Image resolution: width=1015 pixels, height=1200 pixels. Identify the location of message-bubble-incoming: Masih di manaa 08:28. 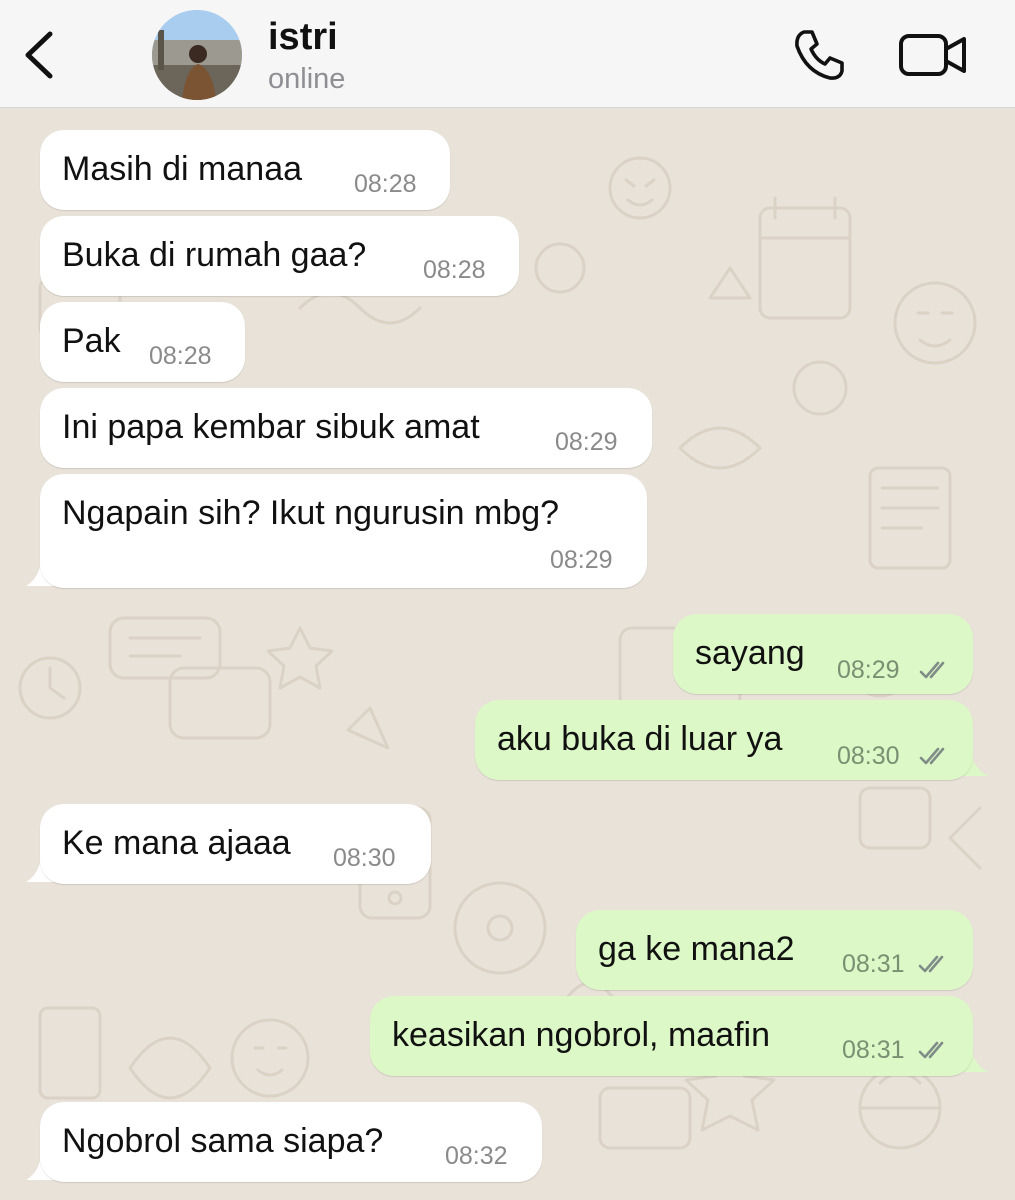
(245, 170).